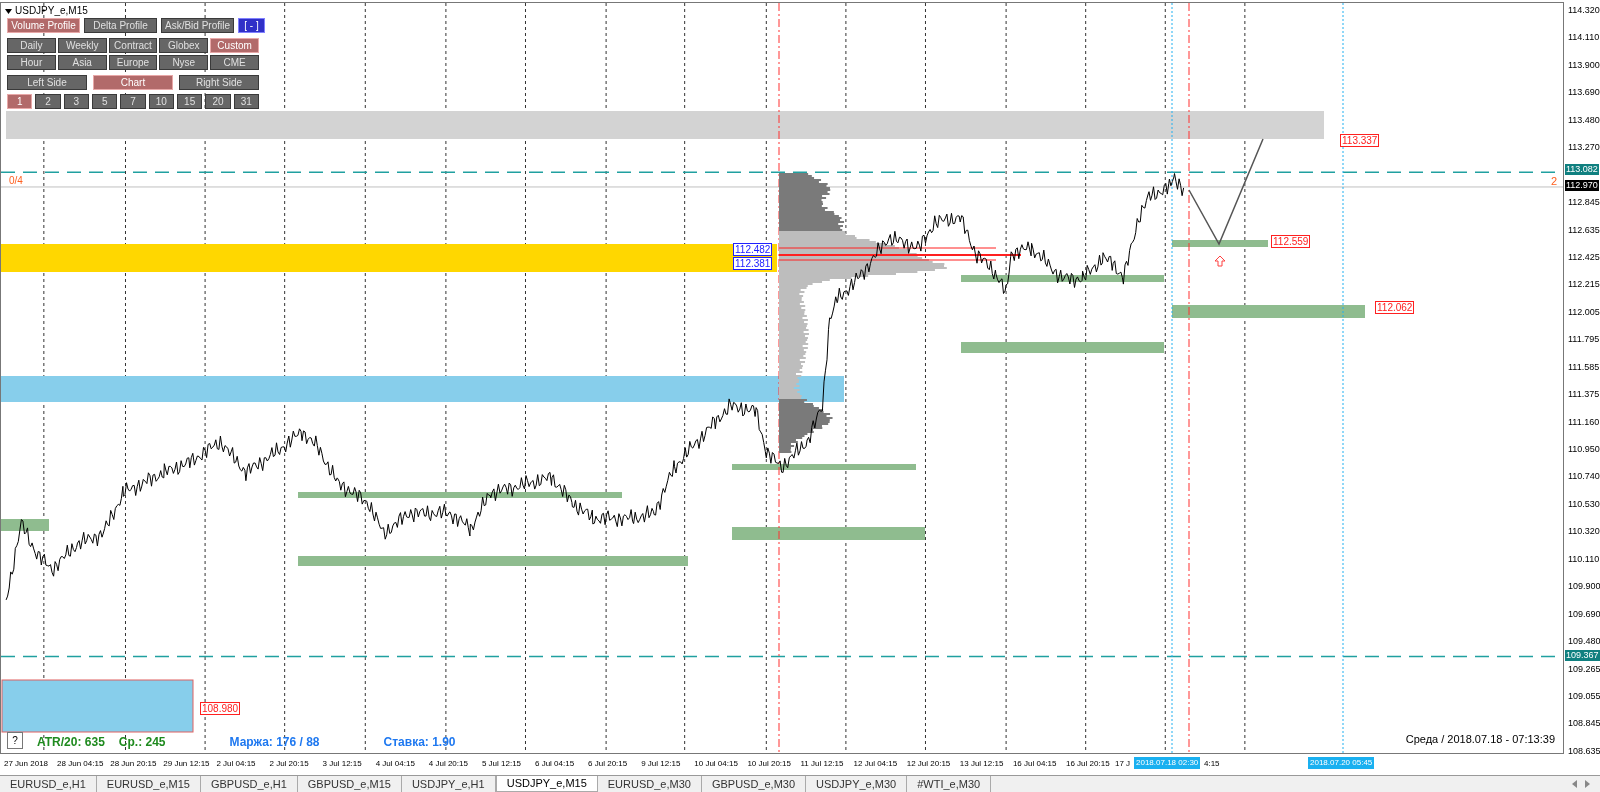  Describe the element at coordinates (661, 764) in the screenshot. I see `time-label: 9 Jul 12:15` at that location.